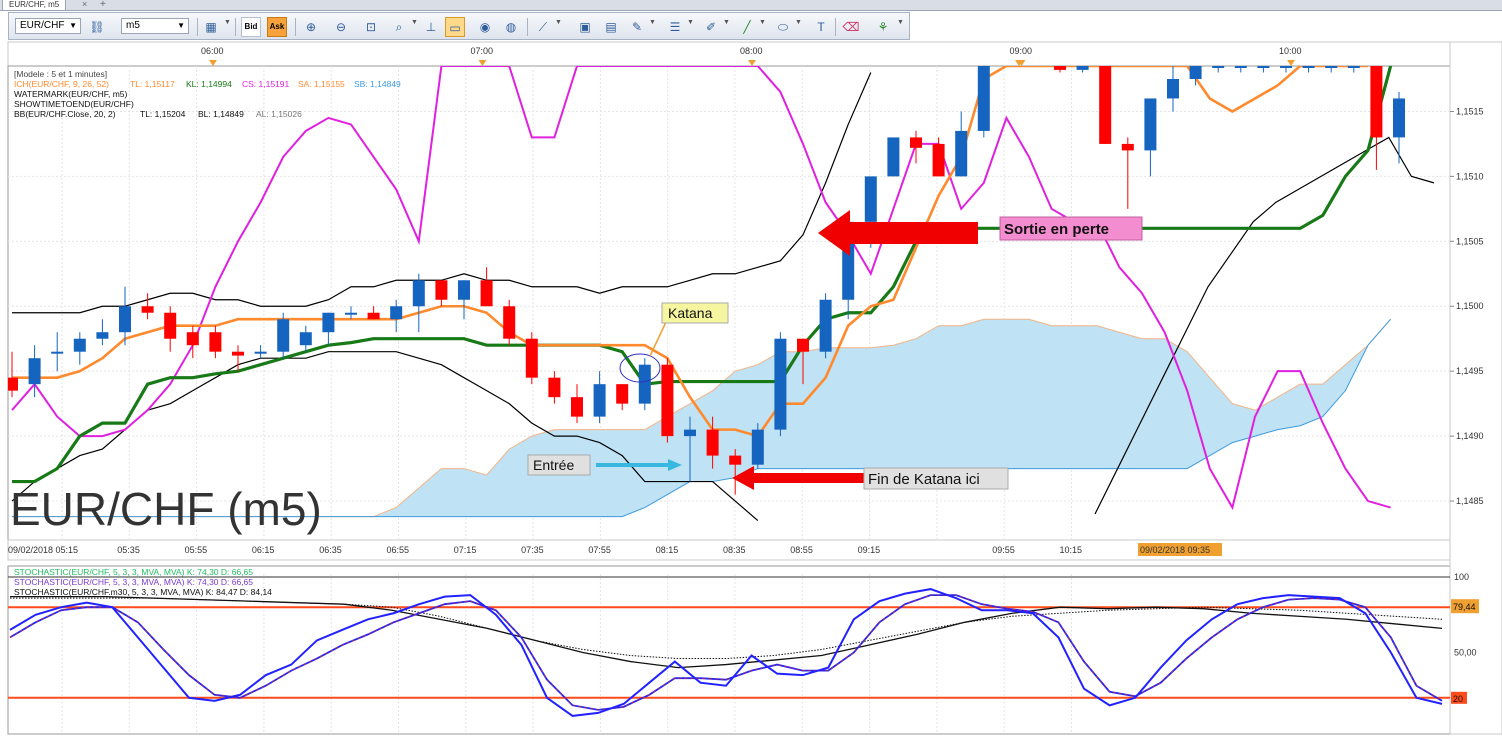  What do you see at coordinates (266, 84) in the screenshot?
I see `legend-ichimoku-item: CS: 1,15191` at bounding box center [266, 84].